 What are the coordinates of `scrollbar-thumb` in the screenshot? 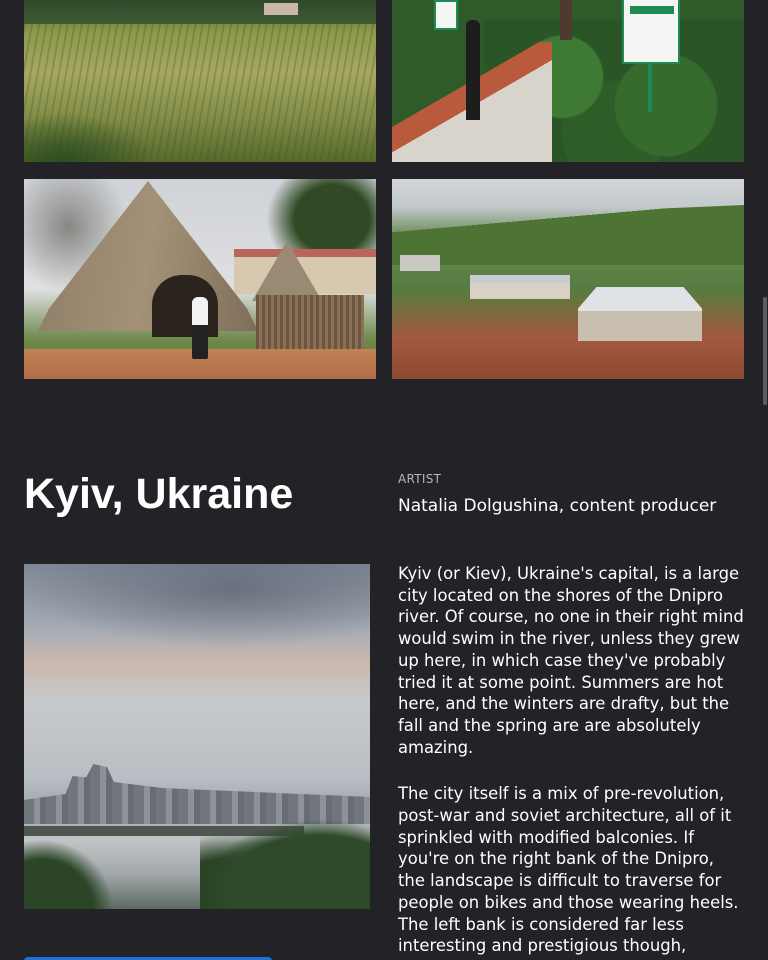 It's located at (765, 351).